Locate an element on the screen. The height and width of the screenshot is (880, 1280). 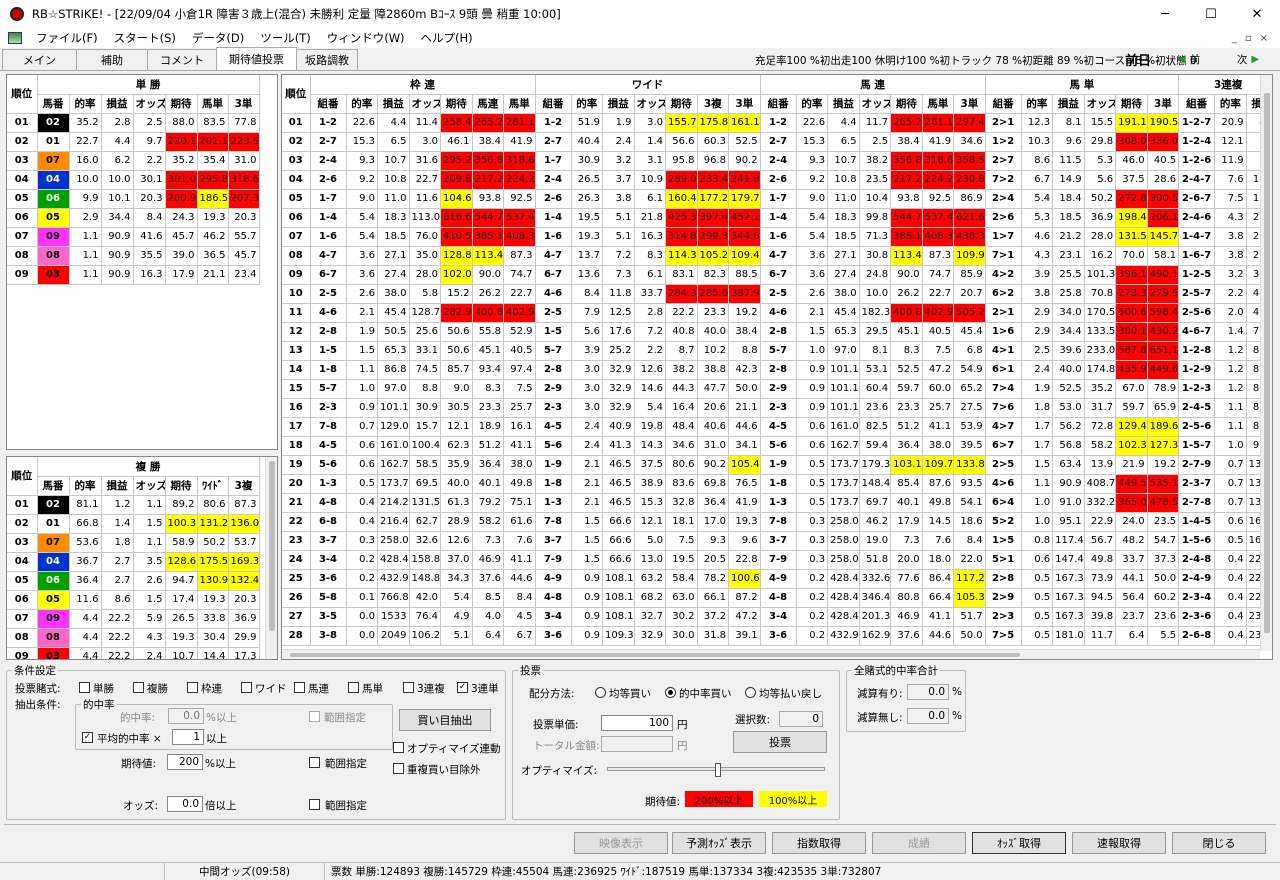
table-row: 01 02 81.1 1.2 1.1 89.2 80.6 87.3 is located at coordinates (133, 505).